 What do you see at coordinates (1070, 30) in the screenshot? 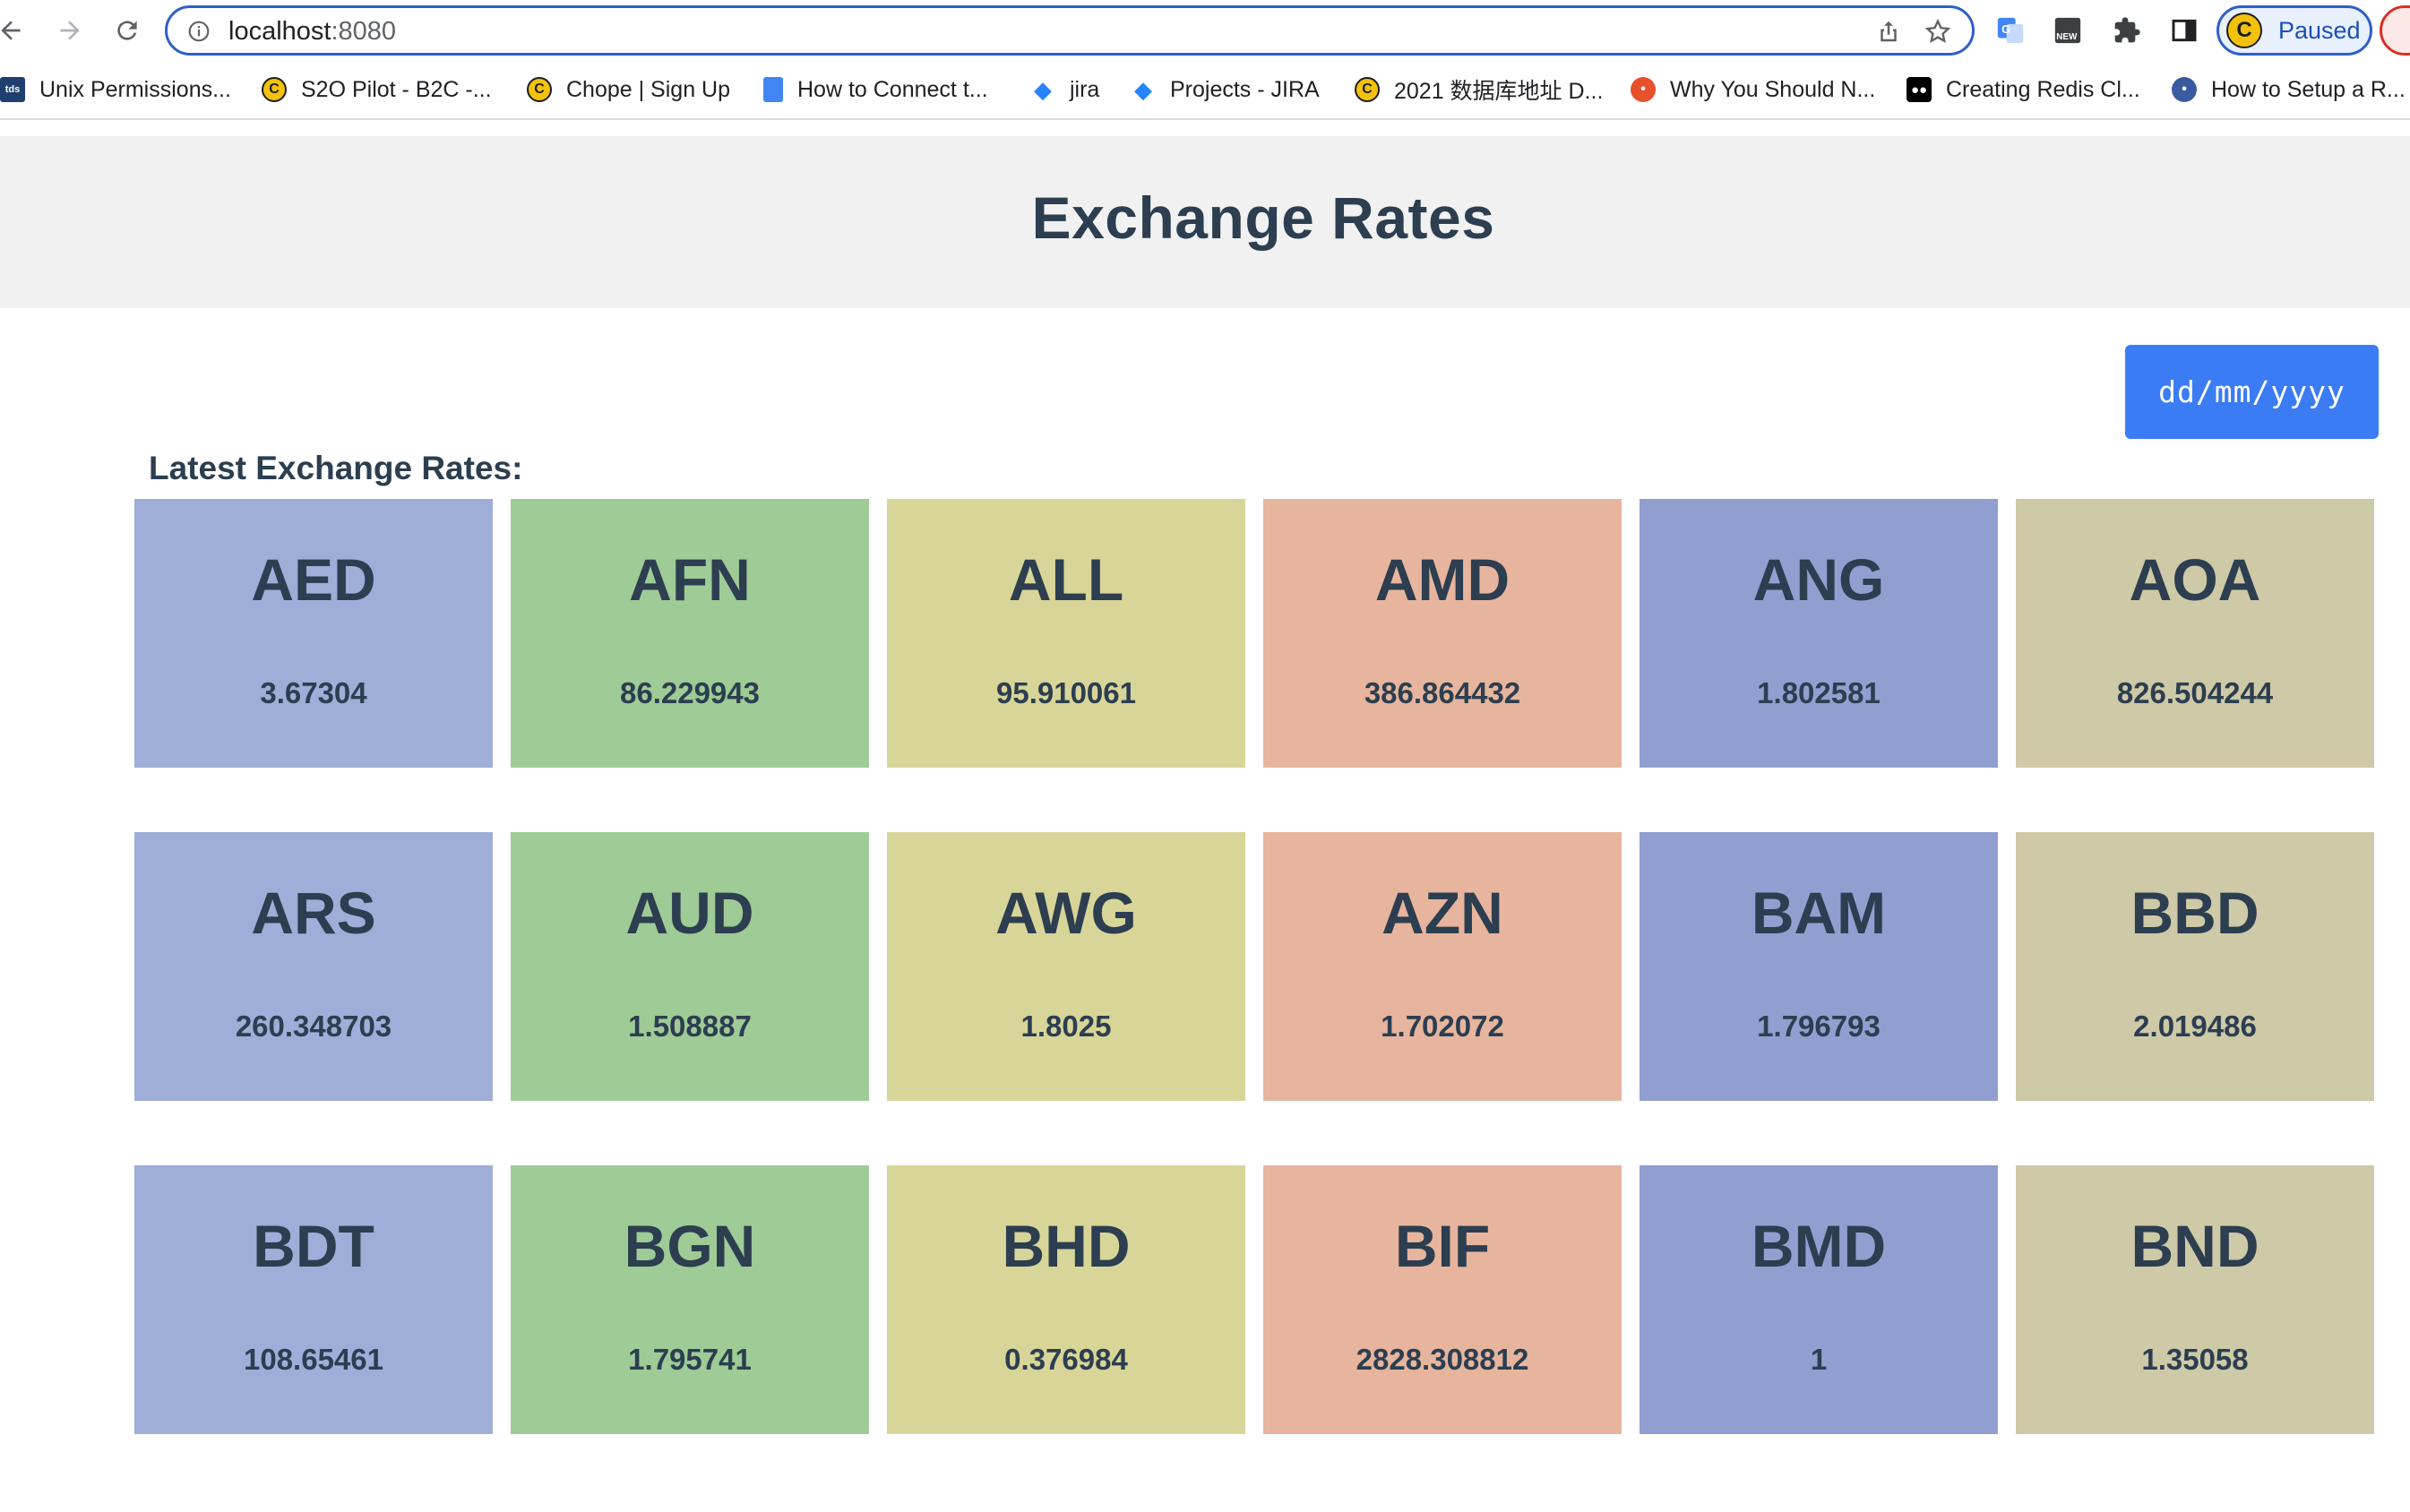
I see `address-bar: localhost:8080` at bounding box center [1070, 30].